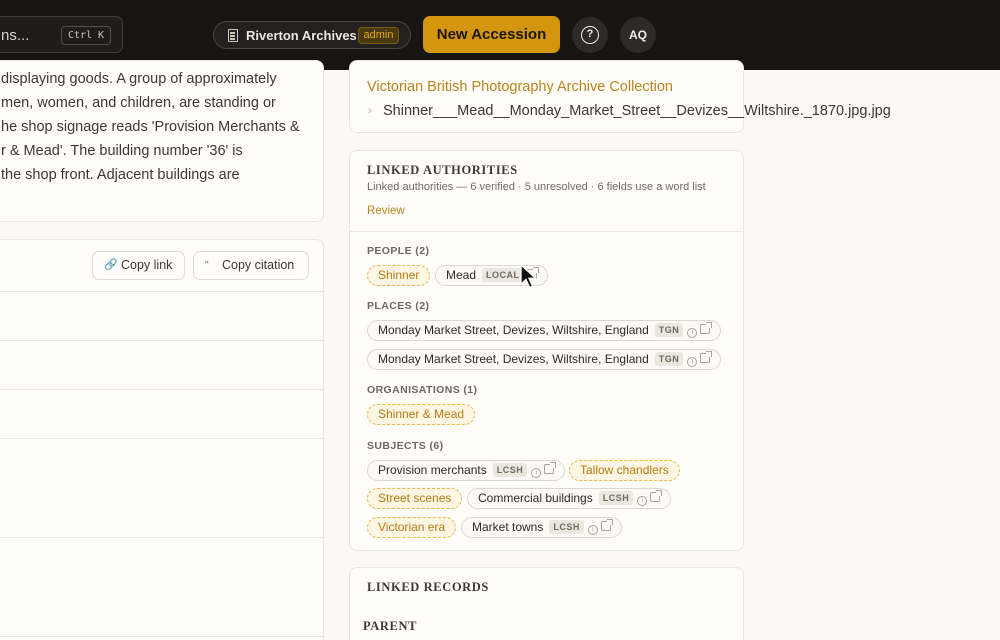  What do you see at coordinates (491, 34) in the screenshot?
I see `new-accession-button: New Accession` at bounding box center [491, 34].